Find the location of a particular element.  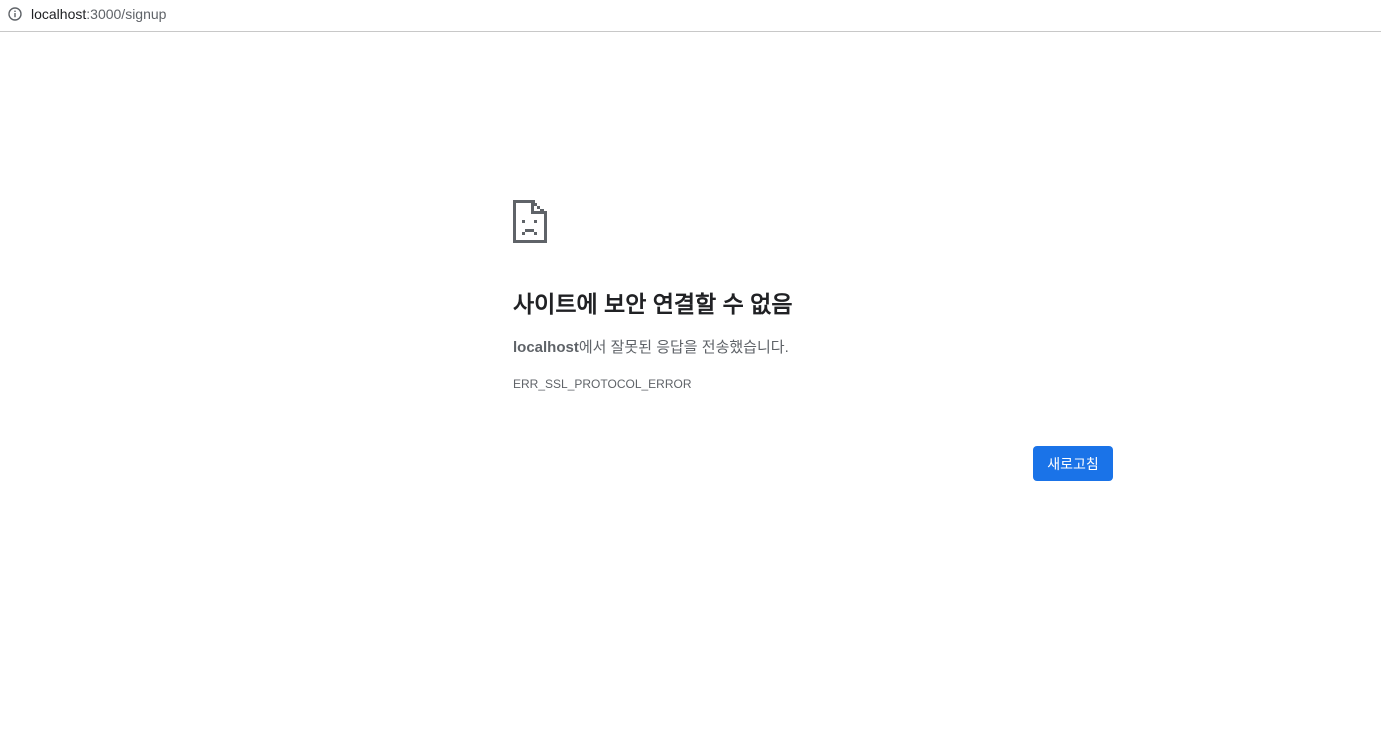

error-heading: 사이트에 보안 연결할 수 없음 is located at coordinates (653, 304).